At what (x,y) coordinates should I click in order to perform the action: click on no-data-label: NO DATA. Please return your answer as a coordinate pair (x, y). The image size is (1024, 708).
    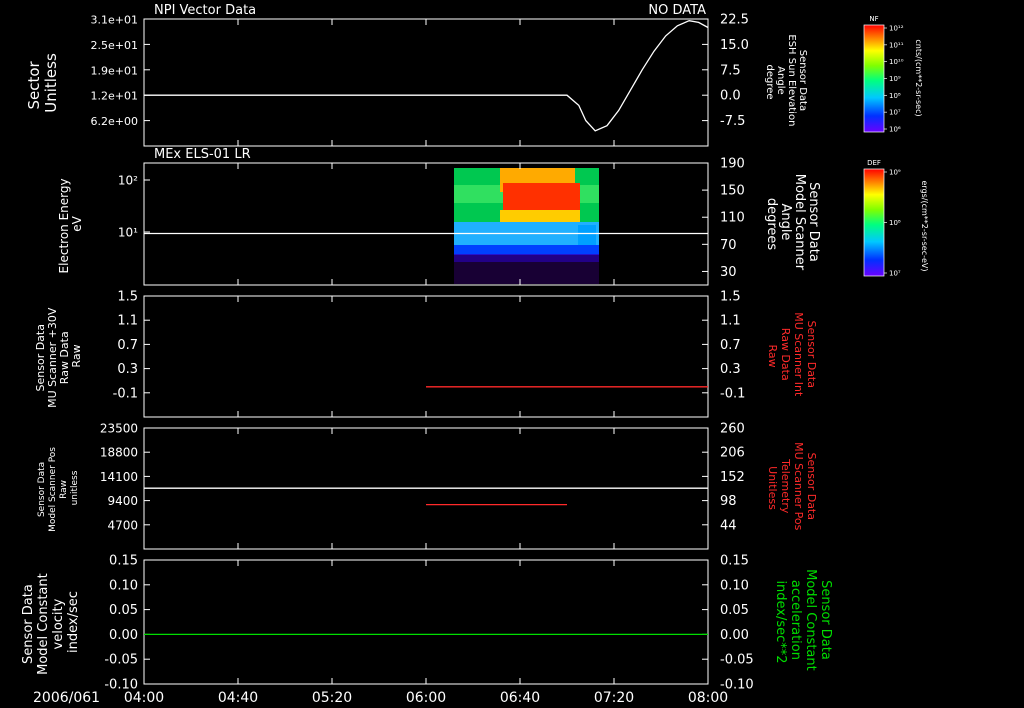
    Looking at the image, I should click on (677, 10).